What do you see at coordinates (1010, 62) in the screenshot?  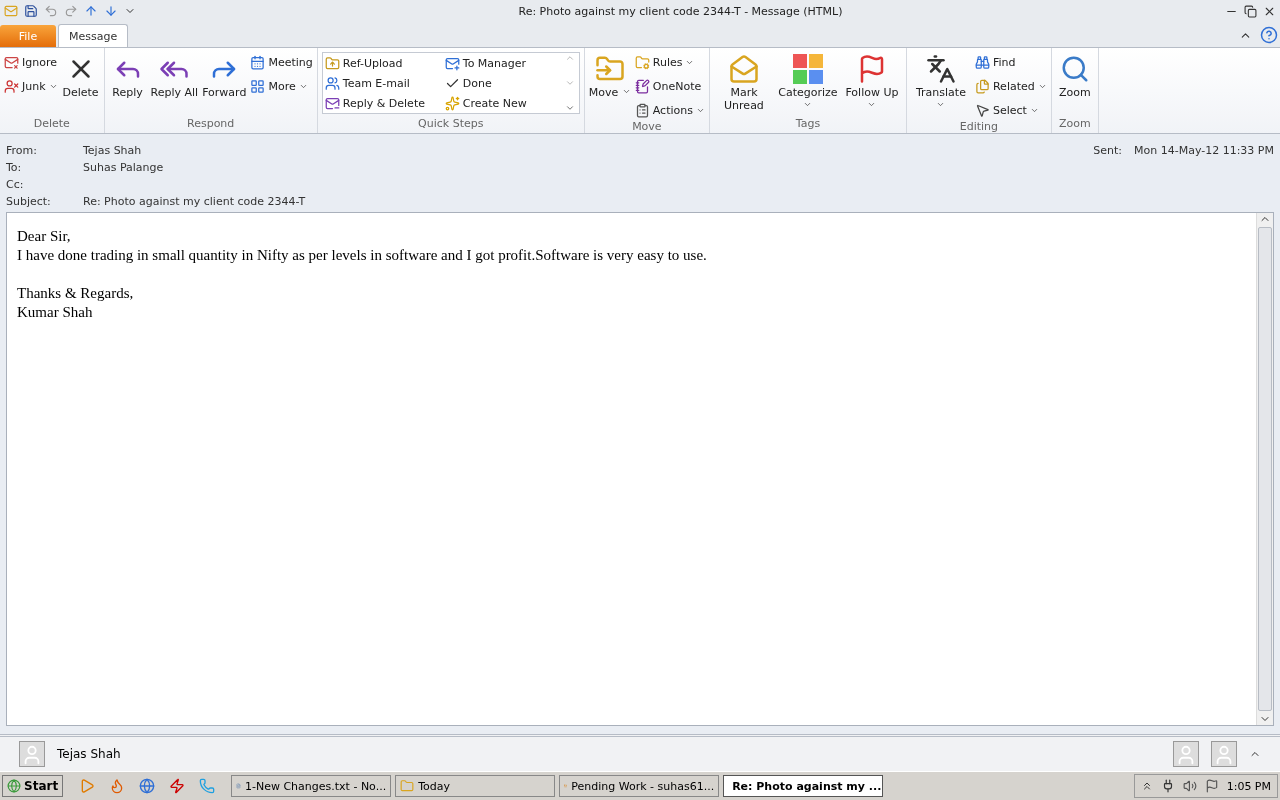 I see `ribbon-button: Find` at bounding box center [1010, 62].